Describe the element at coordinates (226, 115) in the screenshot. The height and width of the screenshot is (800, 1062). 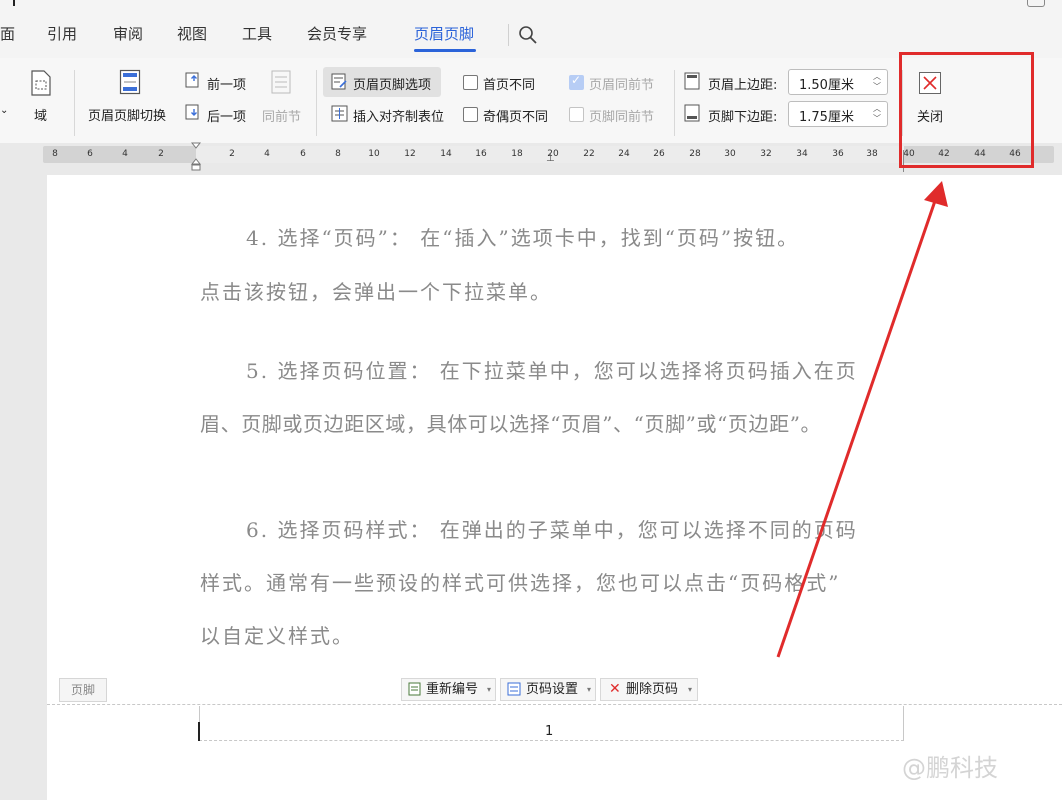
I see `next-item-button: 后一项` at that location.